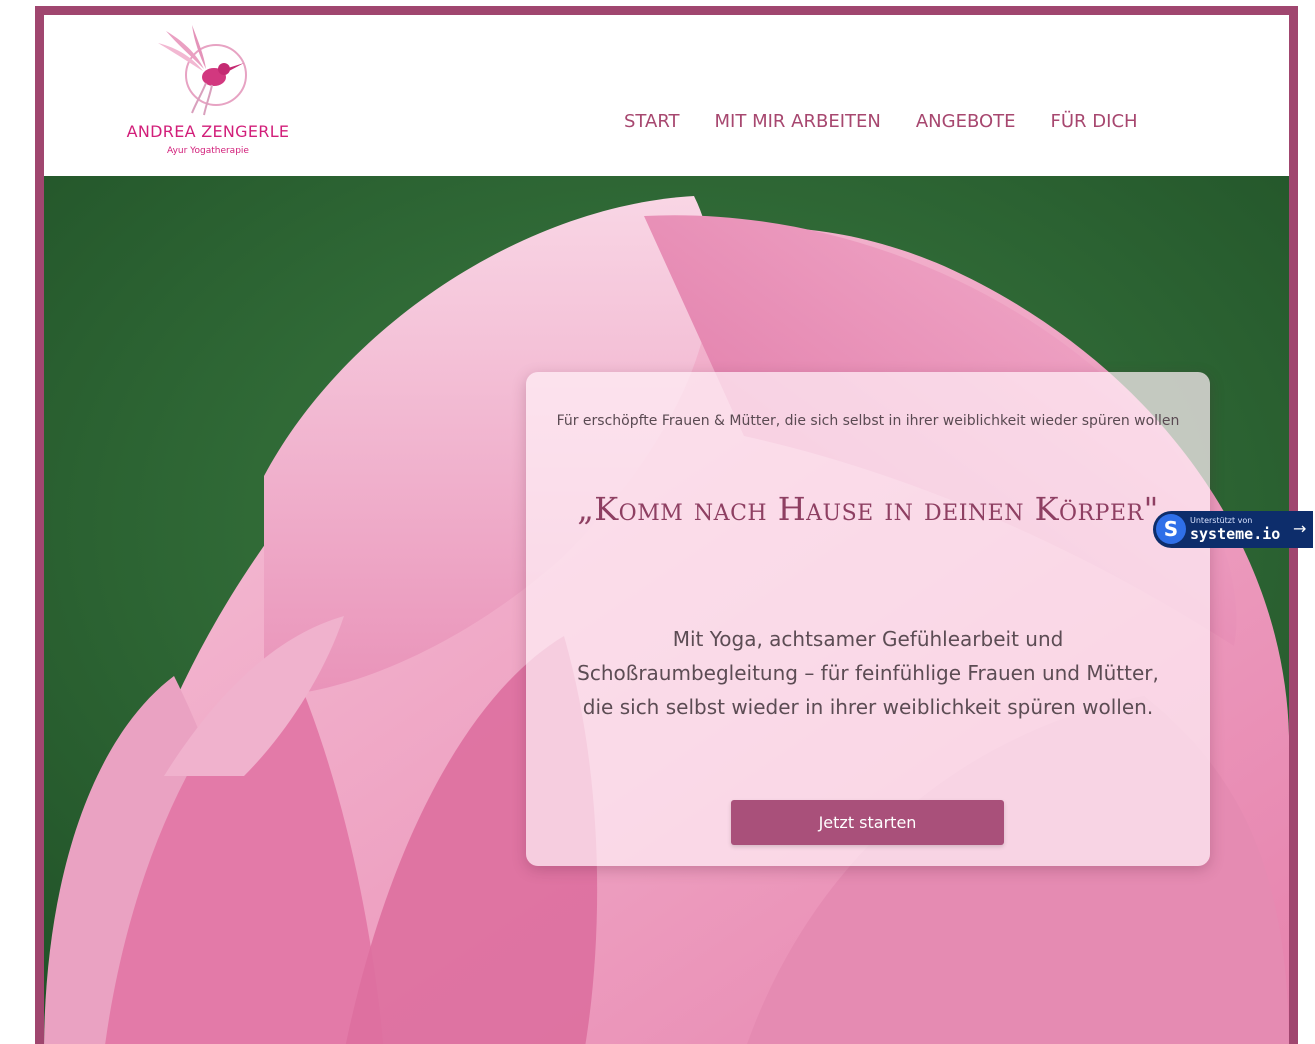 The image size is (1315, 1044). Describe the element at coordinates (1171, 529) in the screenshot. I see `systeme-s-icon: S` at that location.